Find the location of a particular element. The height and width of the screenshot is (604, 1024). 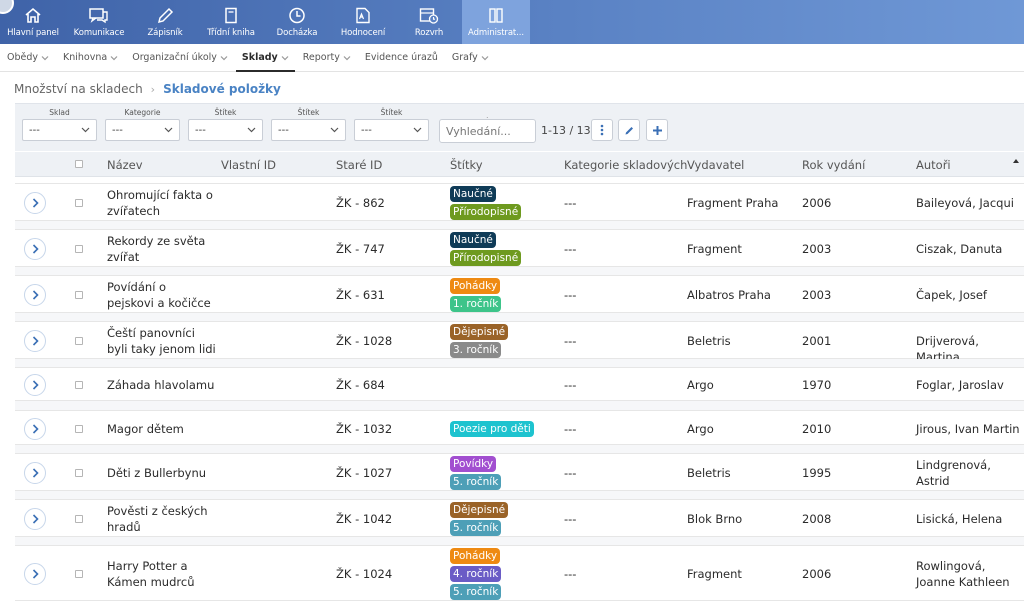

item-name: Pověsti z českých hradů is located at coordinates (157, 519).